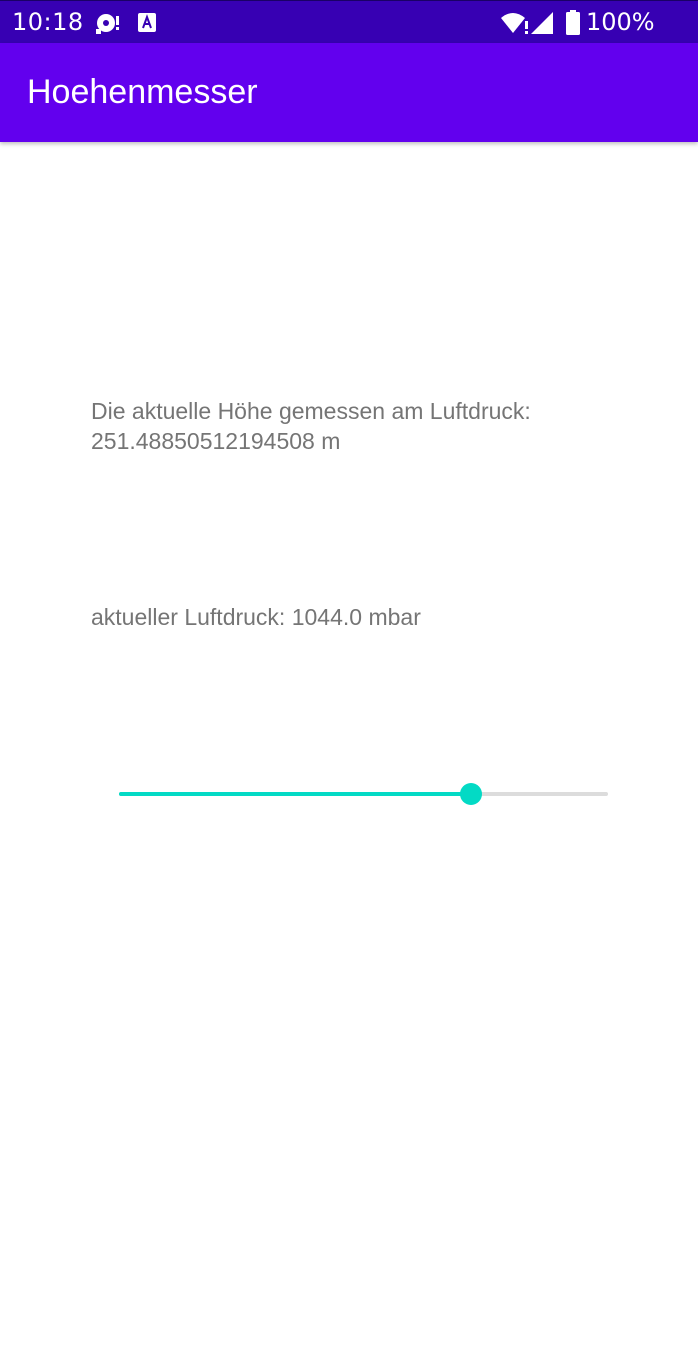  I want to click on status-time: 10:18, so click(48, 22).